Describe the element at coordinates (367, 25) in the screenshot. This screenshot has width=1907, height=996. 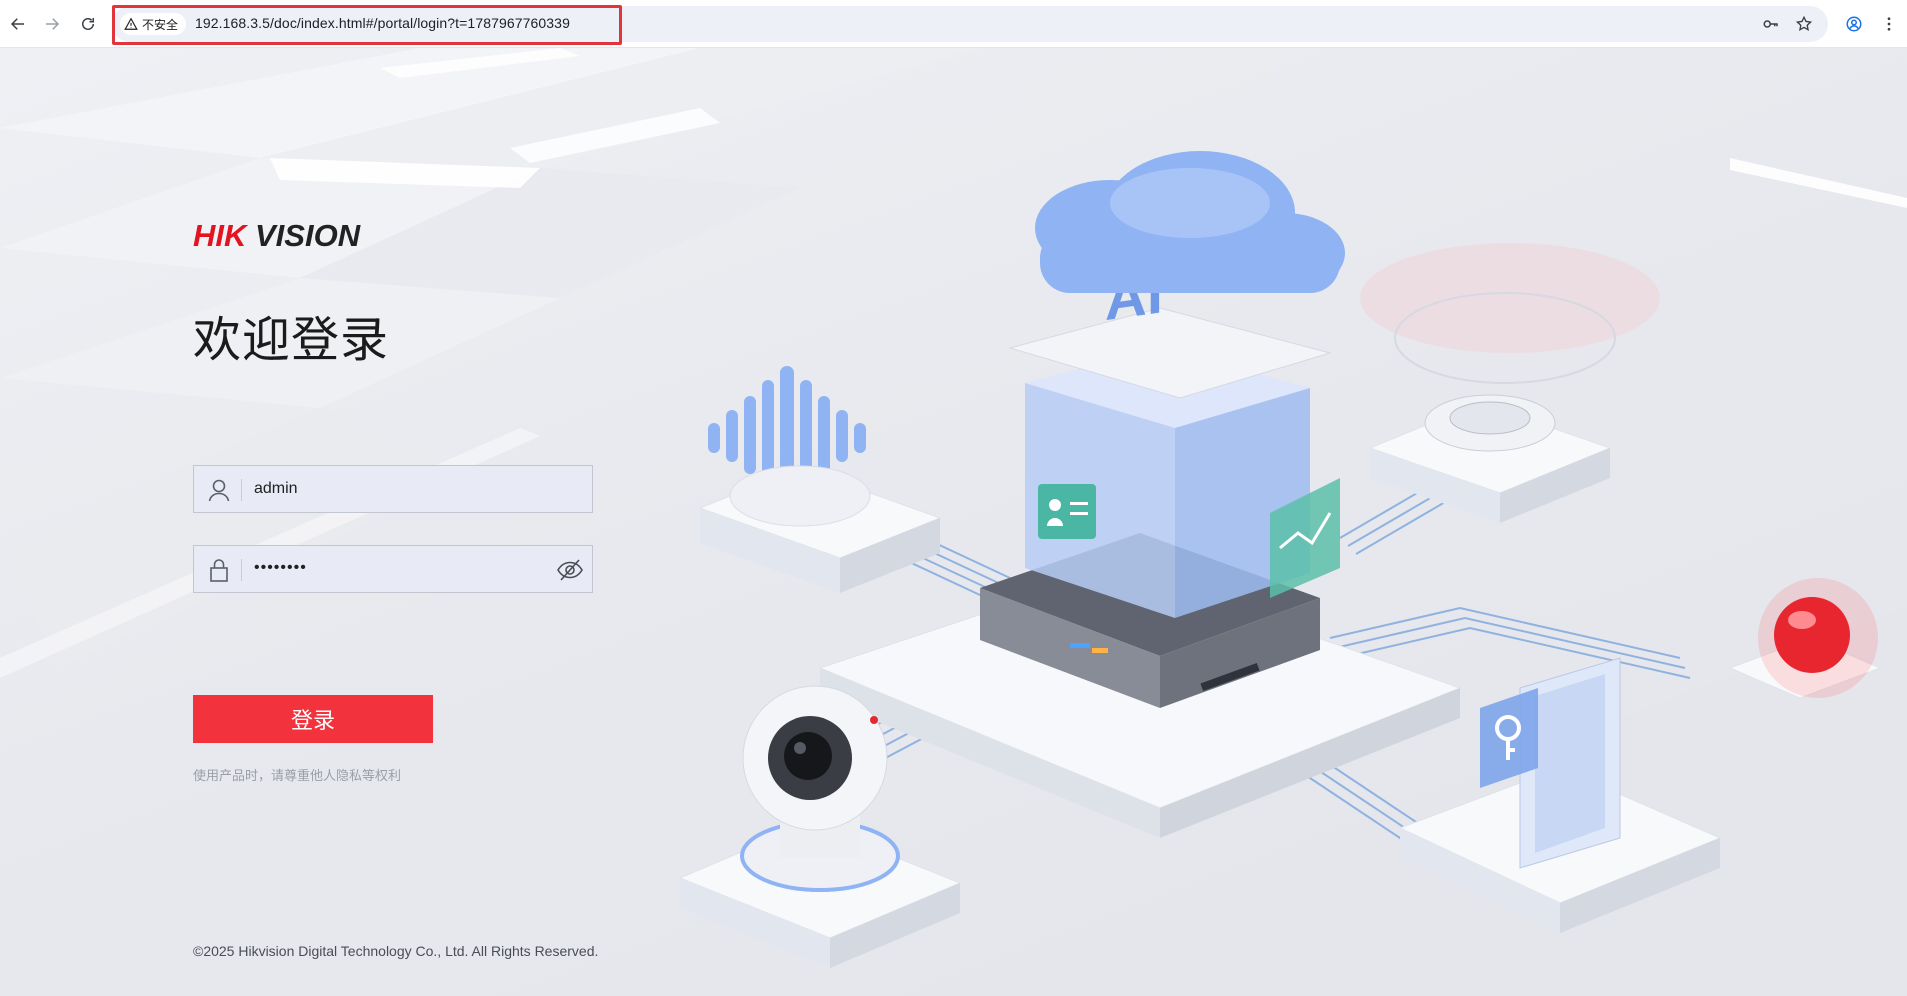
I see `url-highlight-box` at that location.